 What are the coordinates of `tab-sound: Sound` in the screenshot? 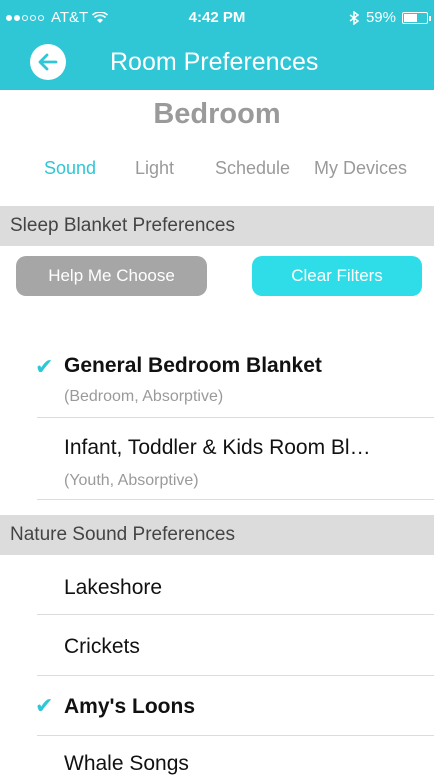 It's located at (70, 168).